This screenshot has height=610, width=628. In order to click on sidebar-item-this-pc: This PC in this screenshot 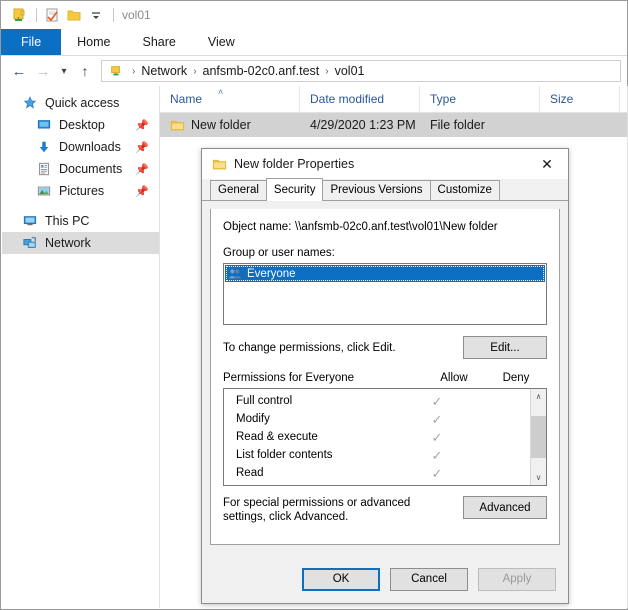, I will do `click(80, 221)`.